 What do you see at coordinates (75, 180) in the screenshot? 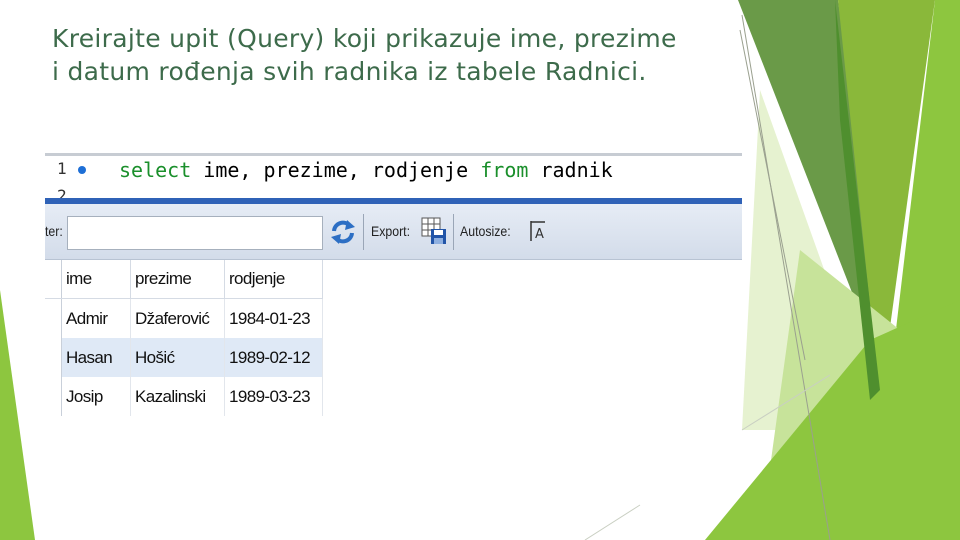
I see `line-number-gutter: 1 2` at bounding box center [75, 180].